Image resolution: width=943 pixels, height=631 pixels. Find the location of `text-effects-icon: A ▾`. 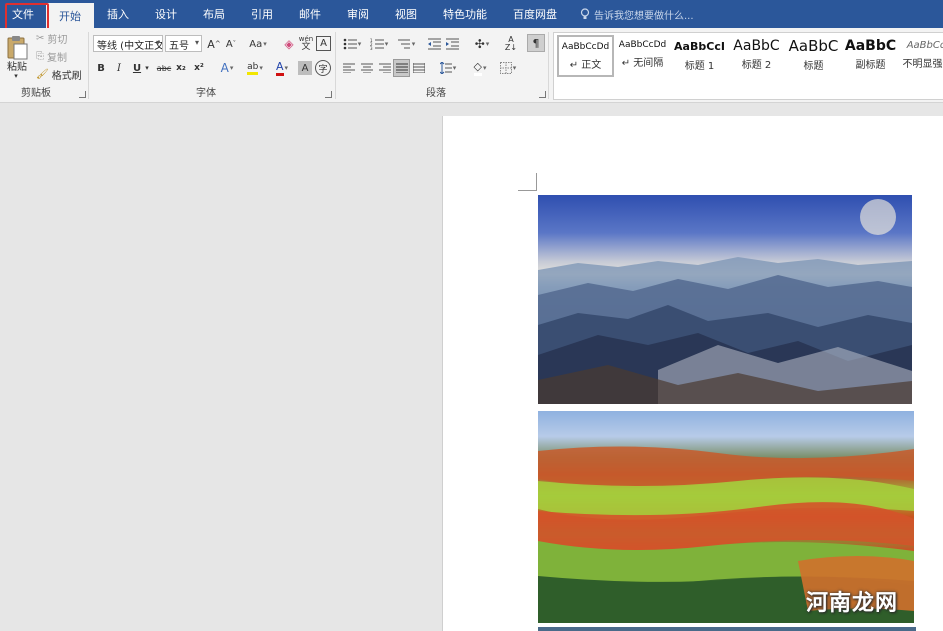

text-effects-icon: A ▾ is located at coordinates (227, 68).